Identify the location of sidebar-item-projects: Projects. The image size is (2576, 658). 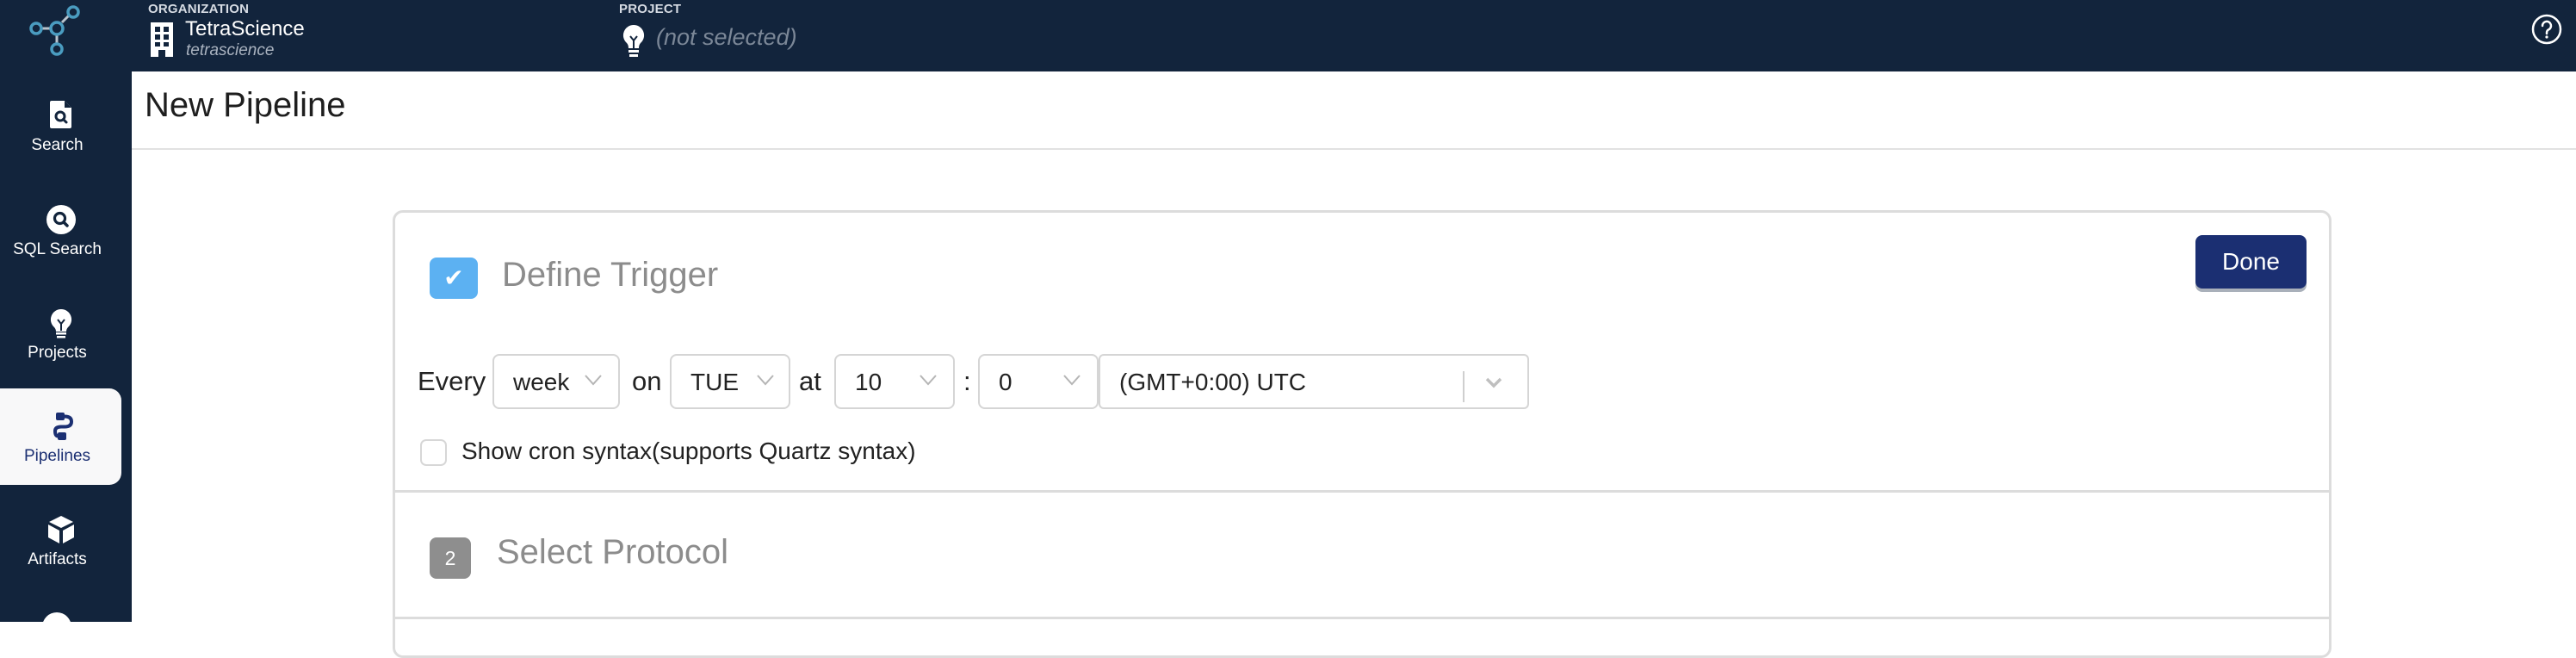
(61, 333).